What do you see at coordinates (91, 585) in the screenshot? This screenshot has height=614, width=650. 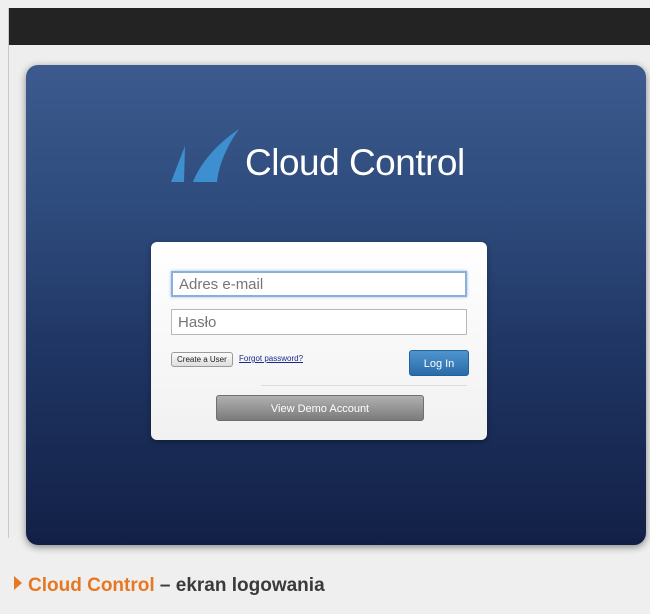 I see `caption-title: Cloud Control` at bounding box center [91, 585].